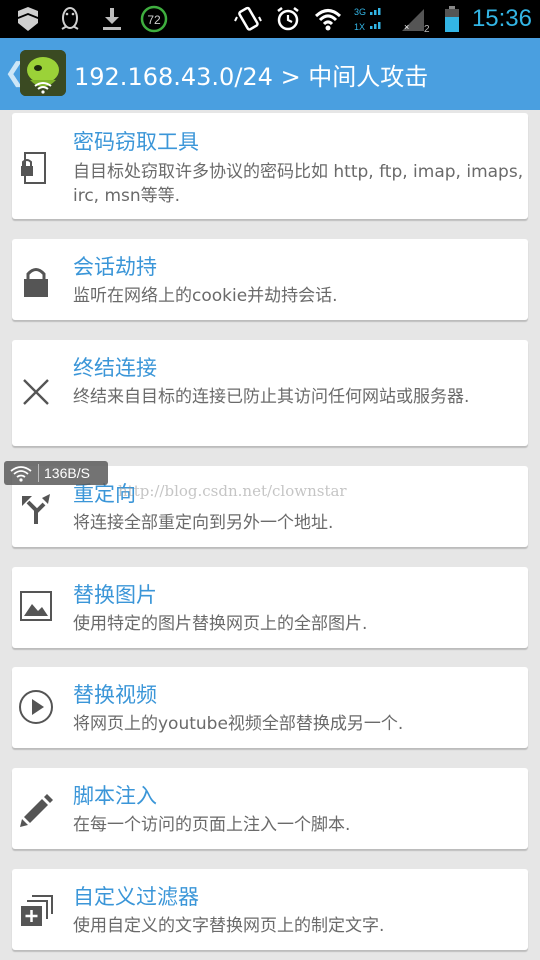  Describe the element at coordinates (36, 810) in the screenshot. I see `pencil-icon` at that location.